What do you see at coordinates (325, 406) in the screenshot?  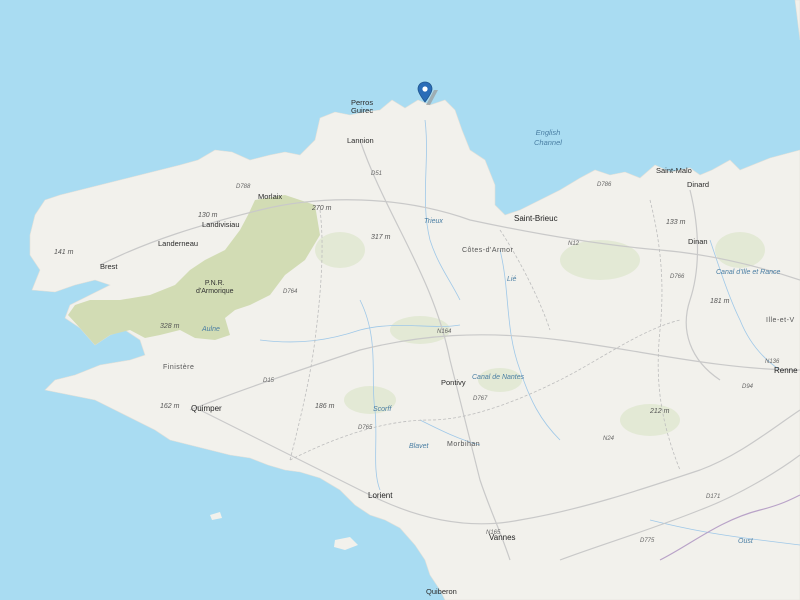 I see `elevation-label: 186 m` at bounding box center [325, 406].